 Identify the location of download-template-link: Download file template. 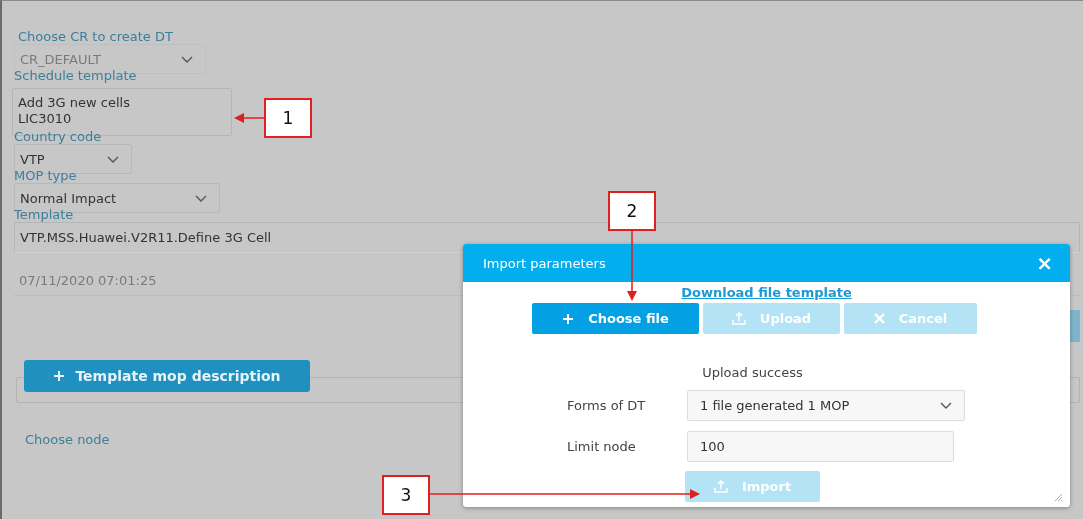
(766, 292).